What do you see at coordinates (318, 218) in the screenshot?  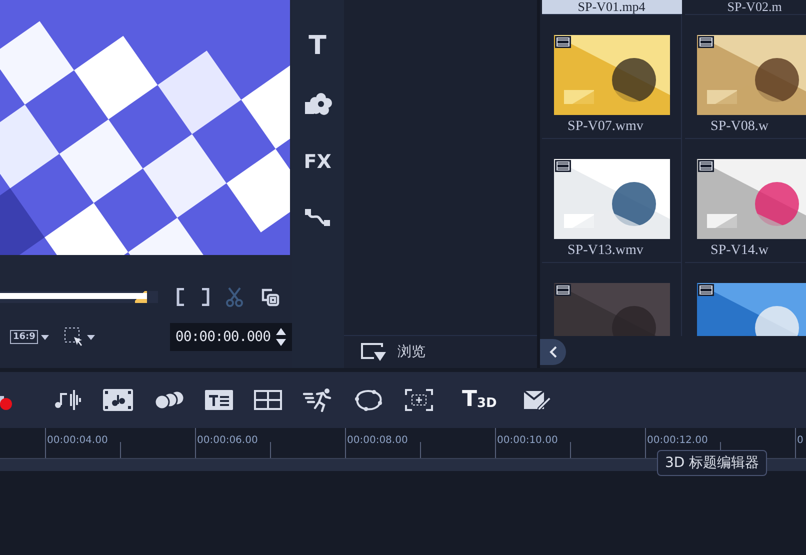 I see `curve-icon` at bounding box center [318, 218].